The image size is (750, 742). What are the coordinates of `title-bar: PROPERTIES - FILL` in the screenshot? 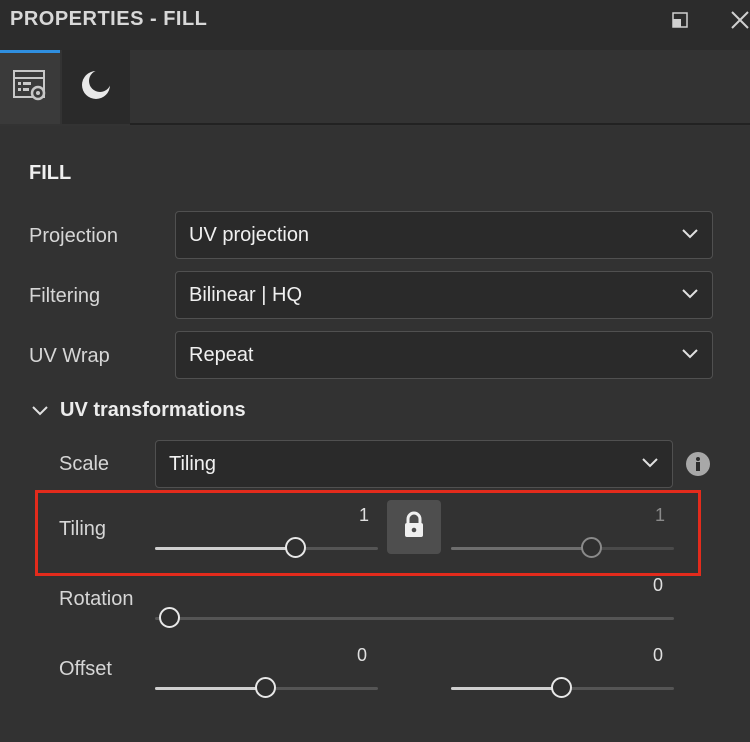 It's located at (375, 25).